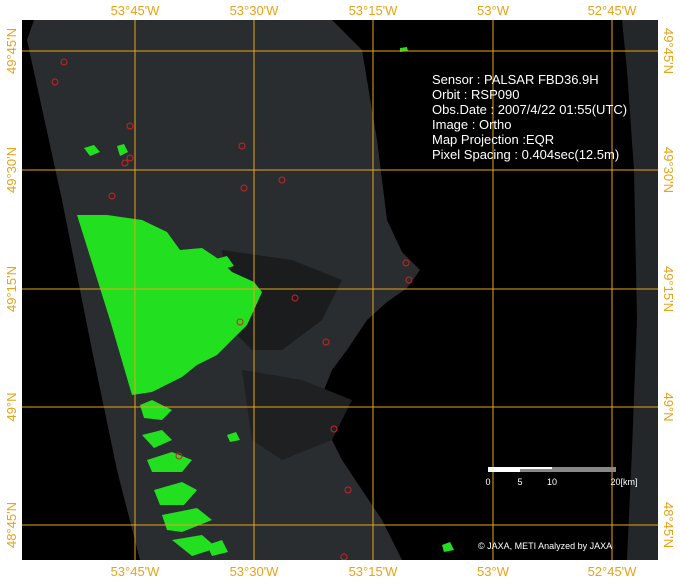 The width and height of the screenshot is (680, 584). What do you see at coordinates (373, 10) in the screenshot?
I see `longitude-label-top: 53°15'W` at bounding box center [373, 10].